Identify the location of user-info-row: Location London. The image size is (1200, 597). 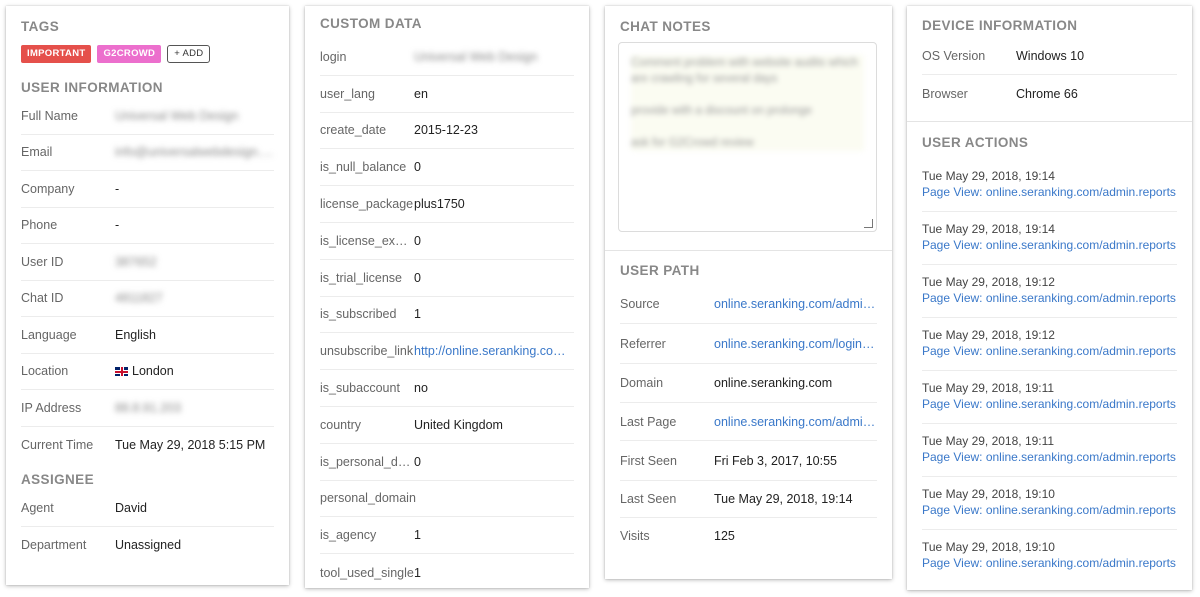
(147, 372).